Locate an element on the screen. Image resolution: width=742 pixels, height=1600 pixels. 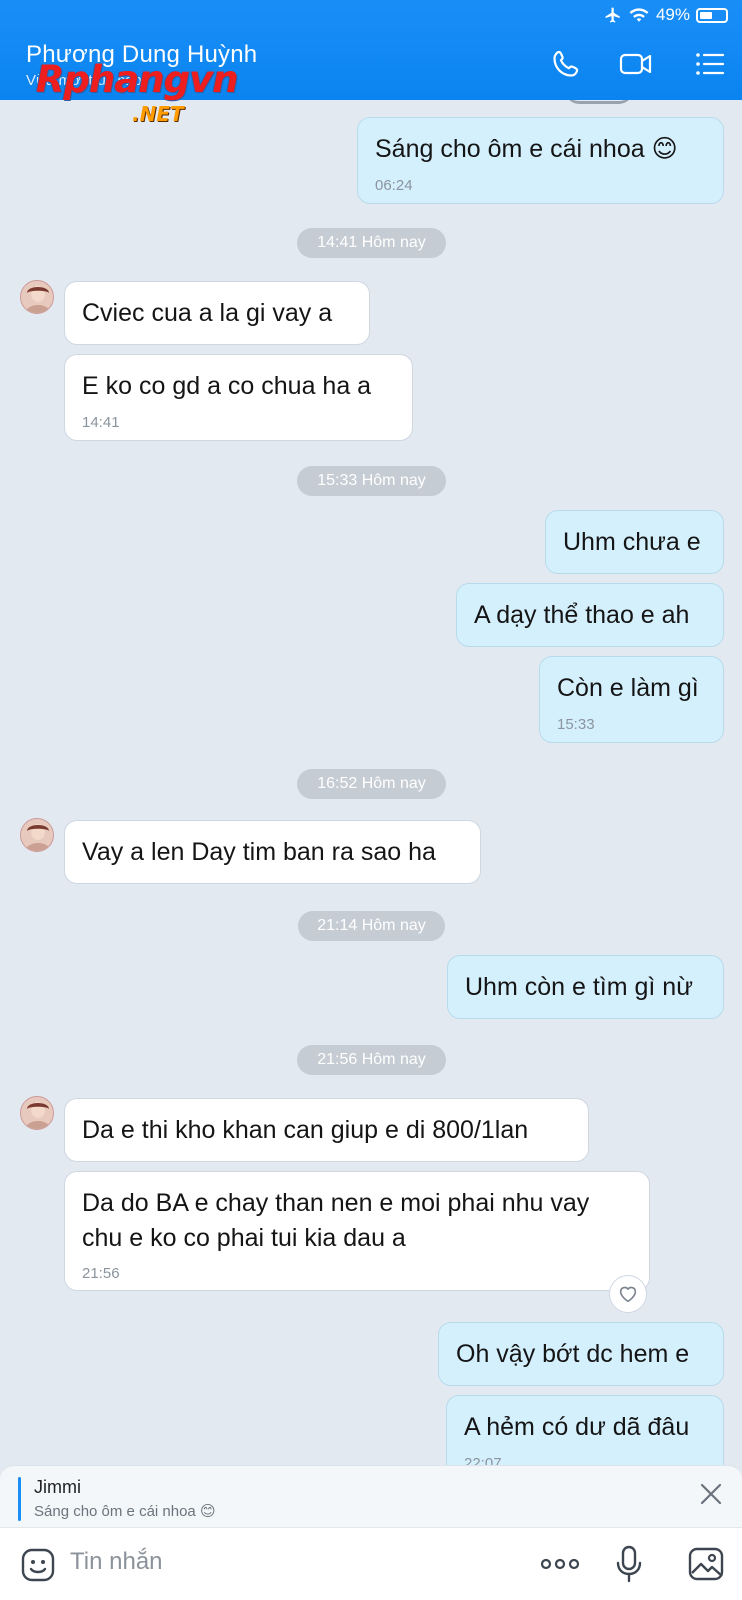
status-bar: 49% is located at coordinates (666, 15).